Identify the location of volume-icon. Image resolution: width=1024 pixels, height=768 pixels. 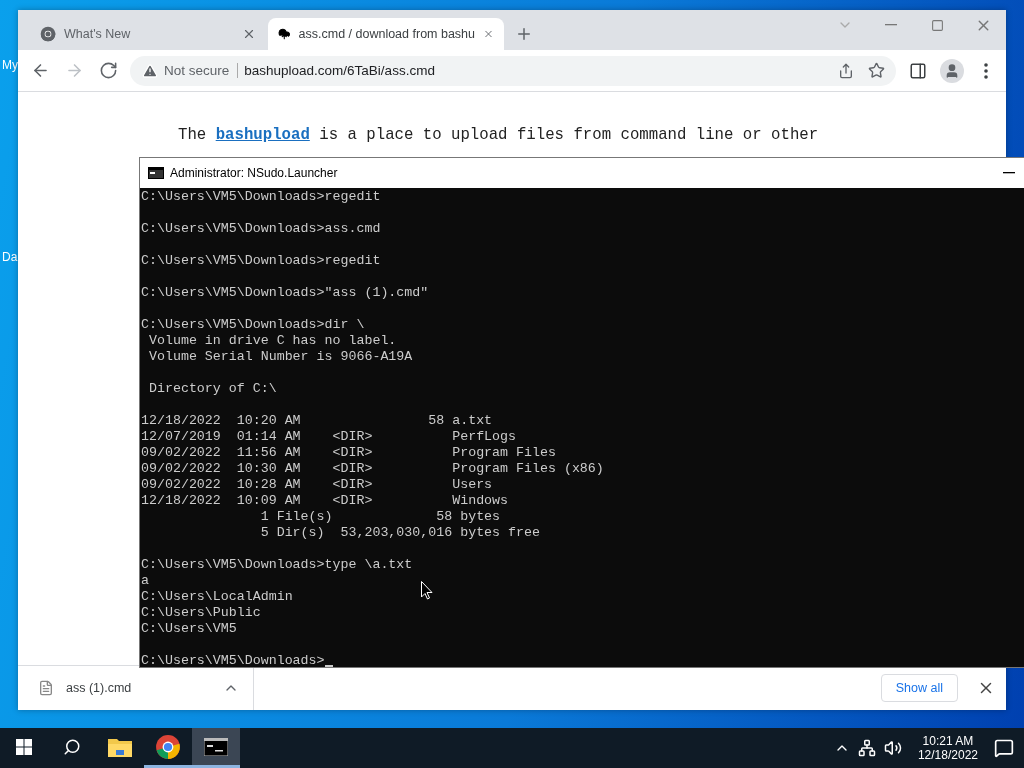
(892, 748).